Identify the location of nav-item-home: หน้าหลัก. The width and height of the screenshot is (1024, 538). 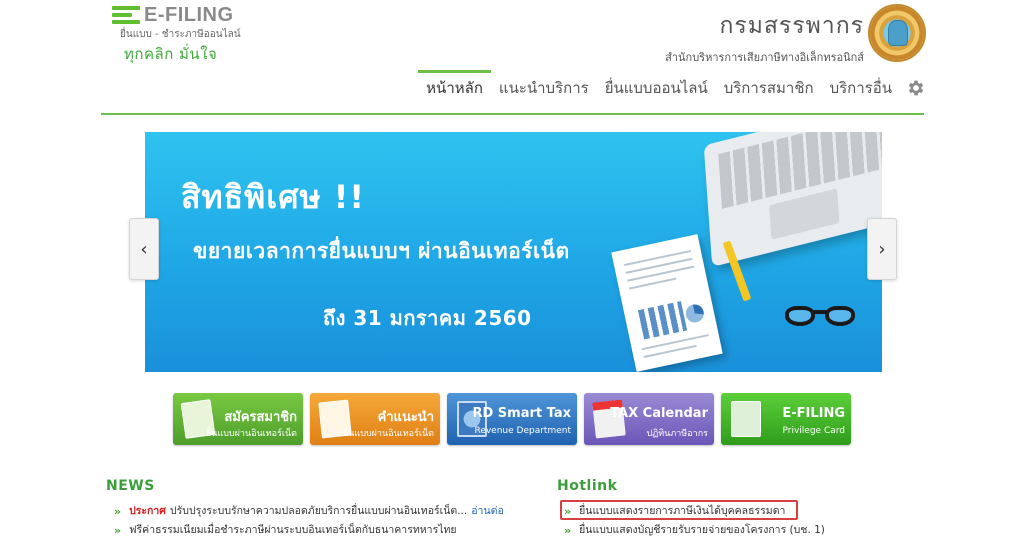
(454, 88).